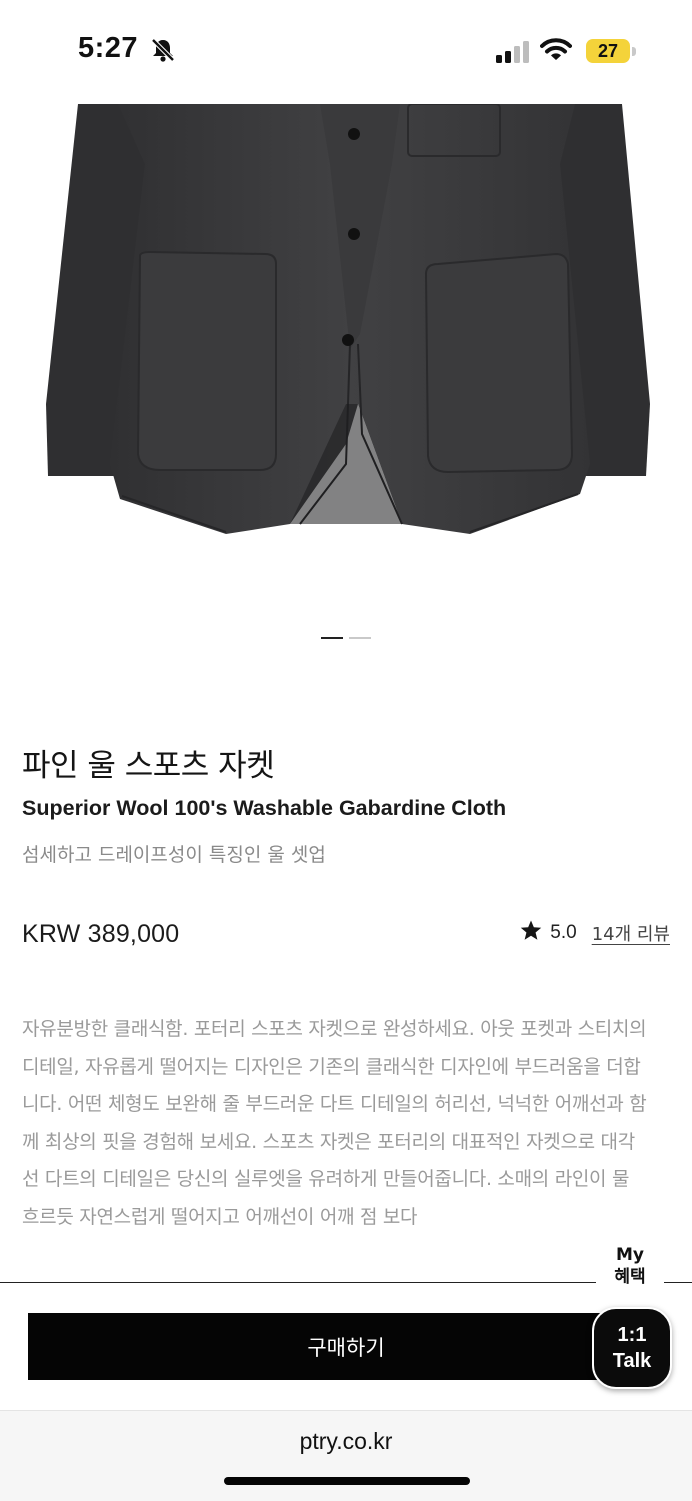 The height and width of the screenshot is (1501, 692). Describe the element at coordinates (634, 51) in the screenshot. I see `battery-nub` at that location.